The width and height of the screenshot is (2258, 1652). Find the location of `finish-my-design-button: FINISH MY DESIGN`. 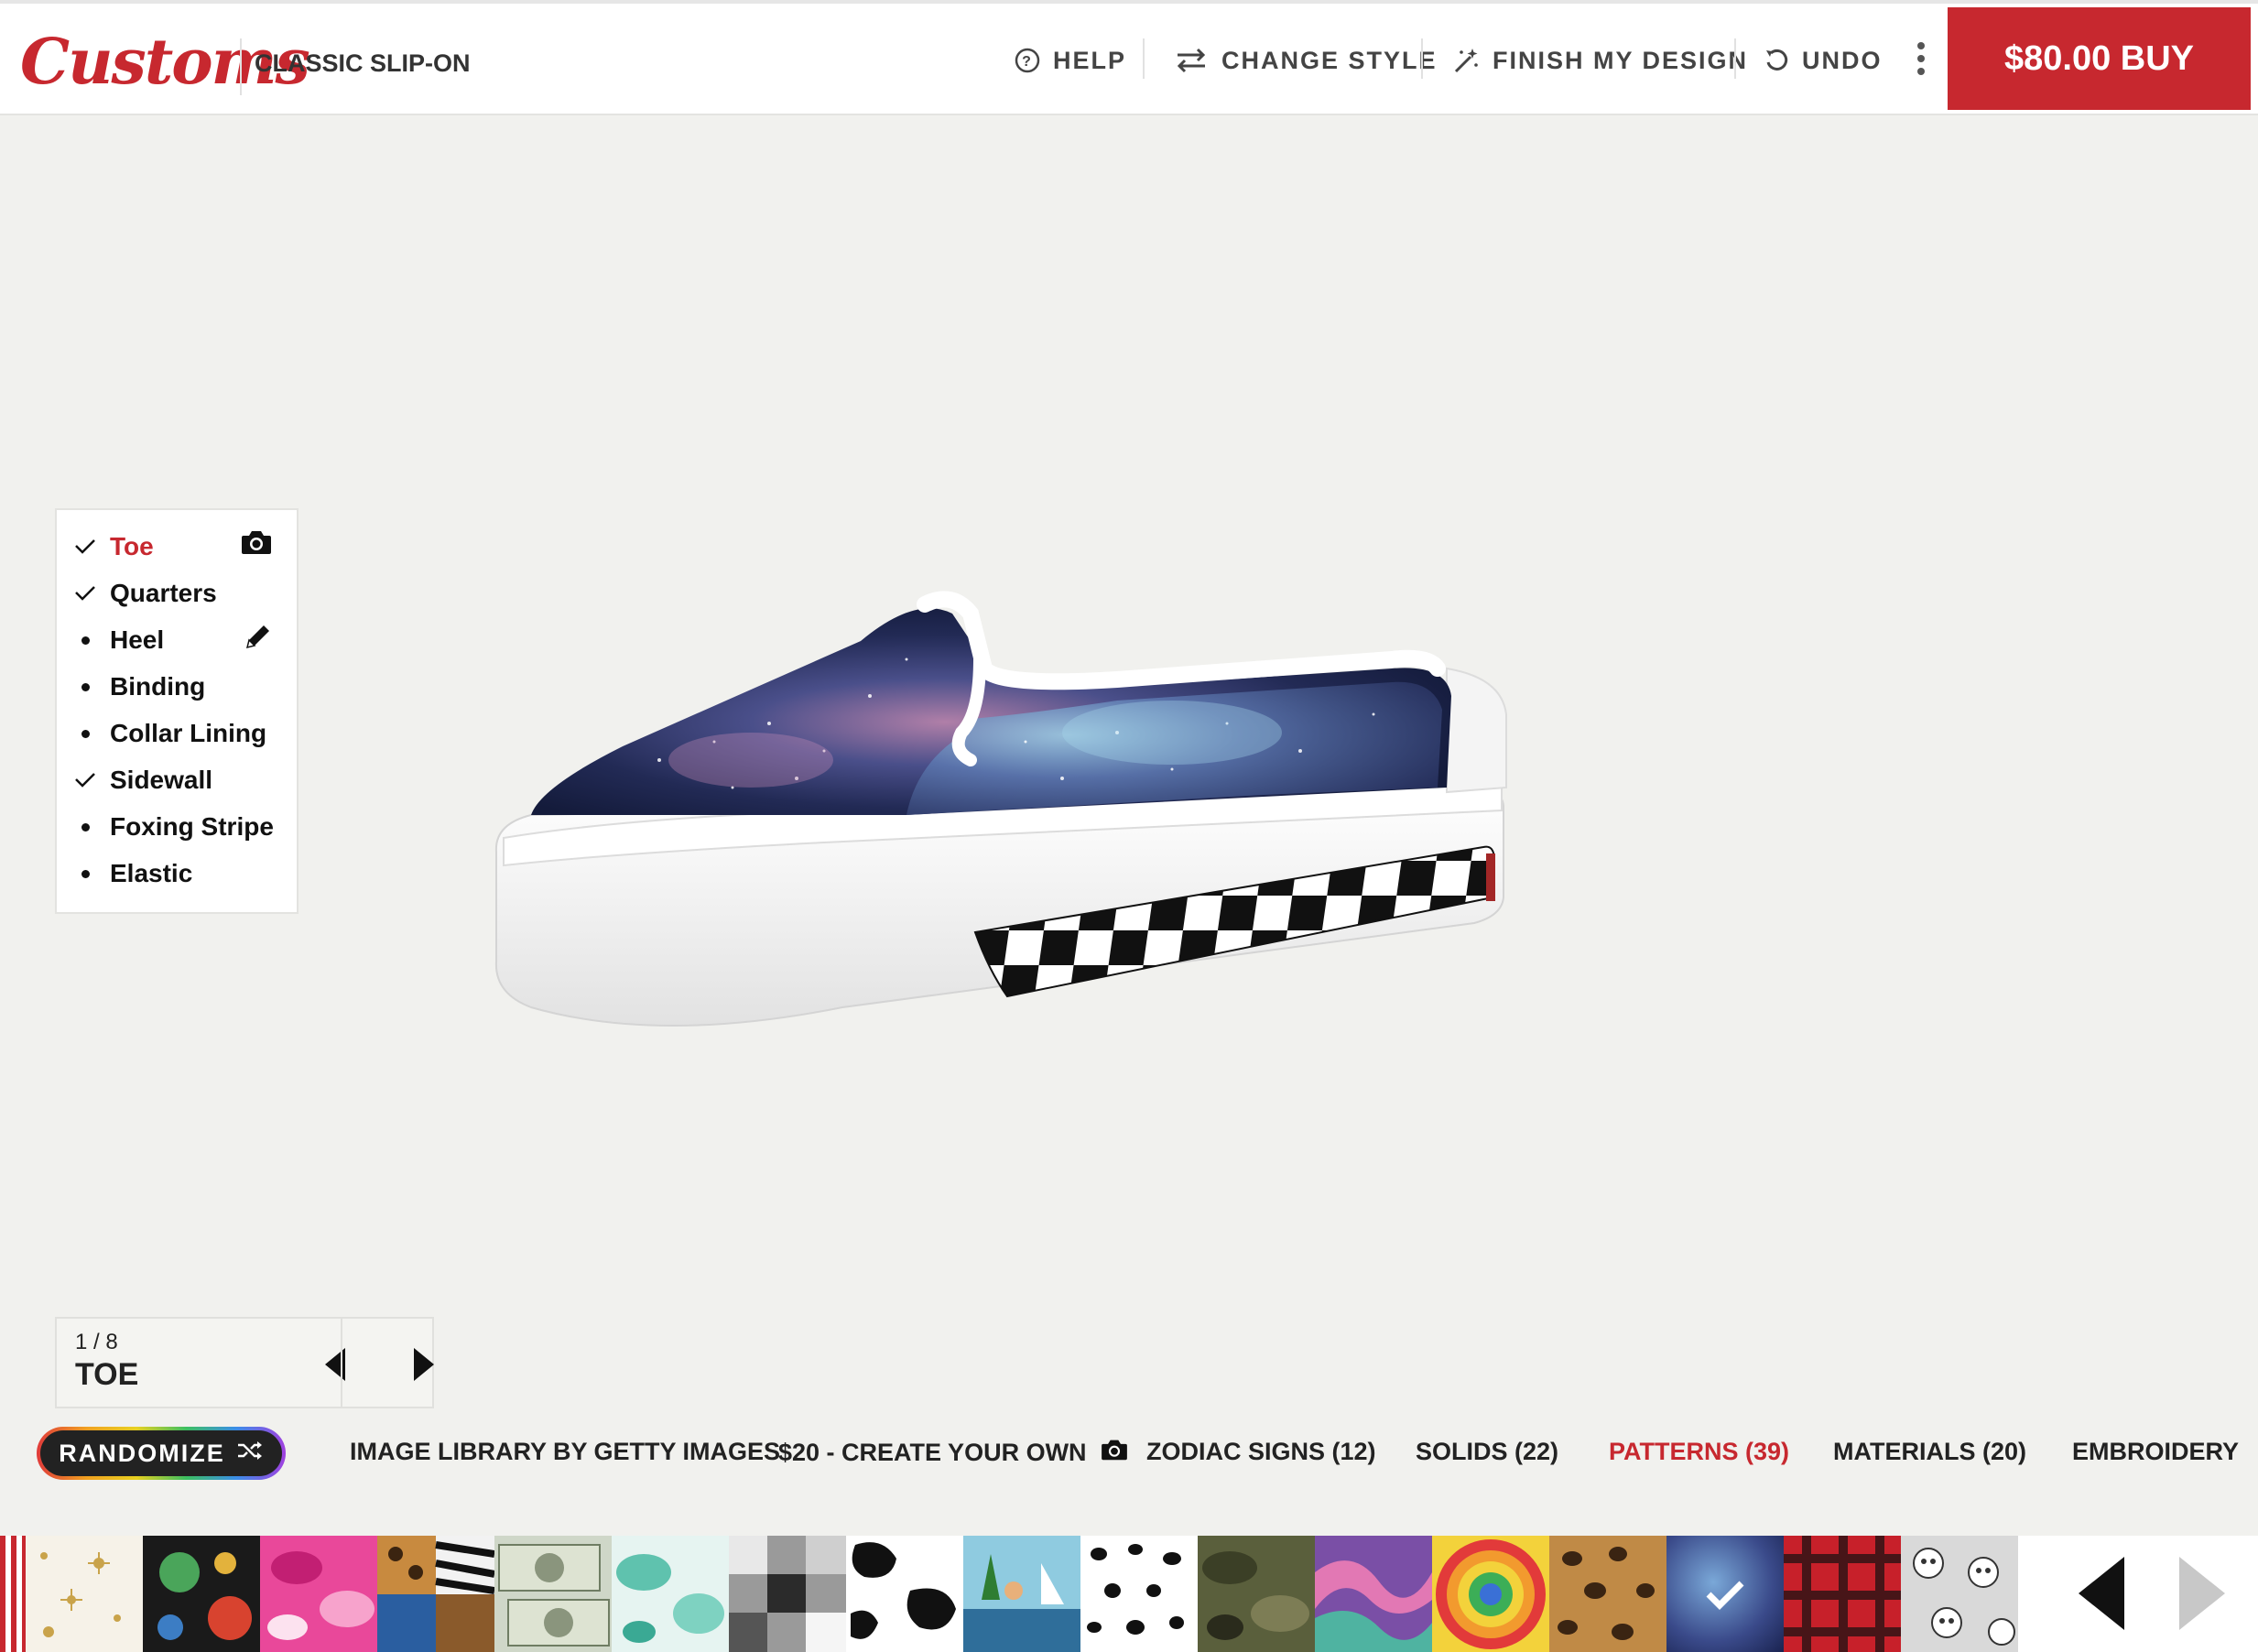

finish-my-design-button: FINISH MY DESIGN is located at coordinates (1600, 61).